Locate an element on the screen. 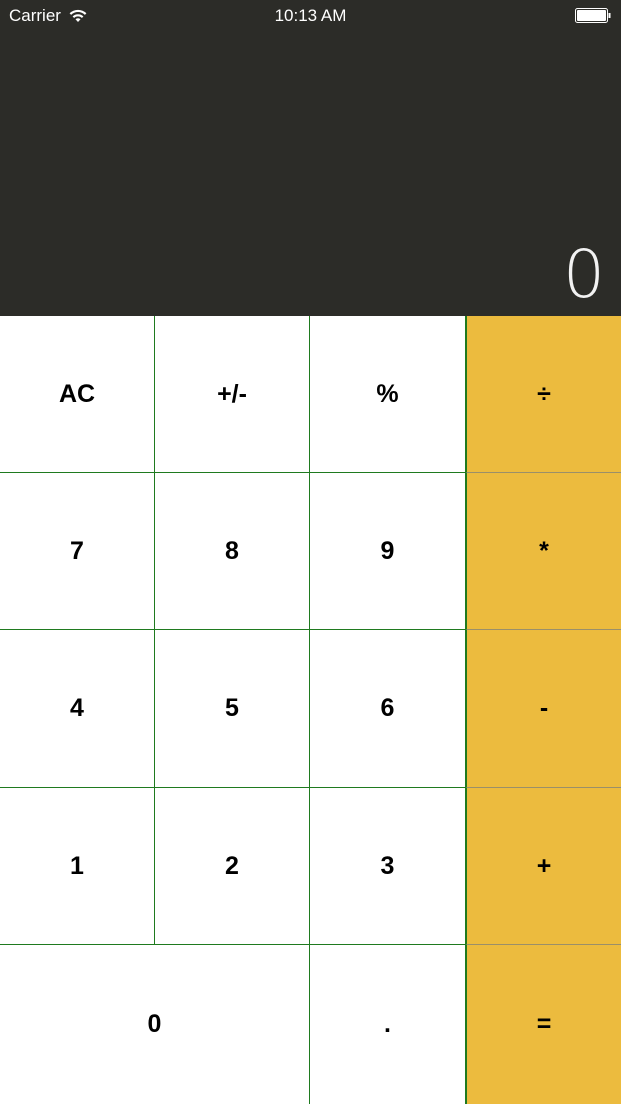 This screenshot has width=621, height=1104. multiply-button: * is located at coordinates (543, 551).